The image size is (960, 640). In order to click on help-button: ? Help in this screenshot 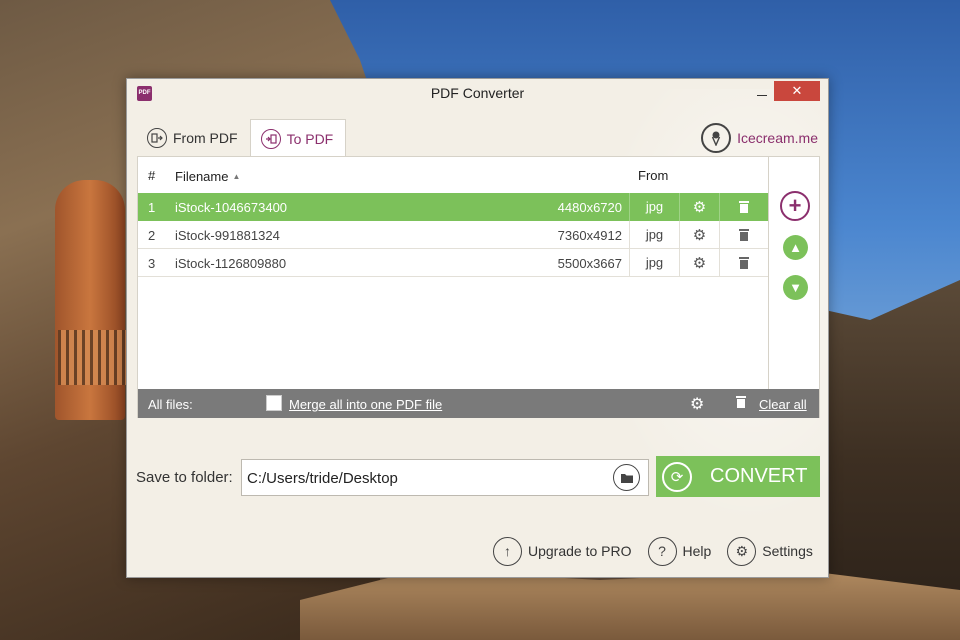, I will do `click(679, 551)`.